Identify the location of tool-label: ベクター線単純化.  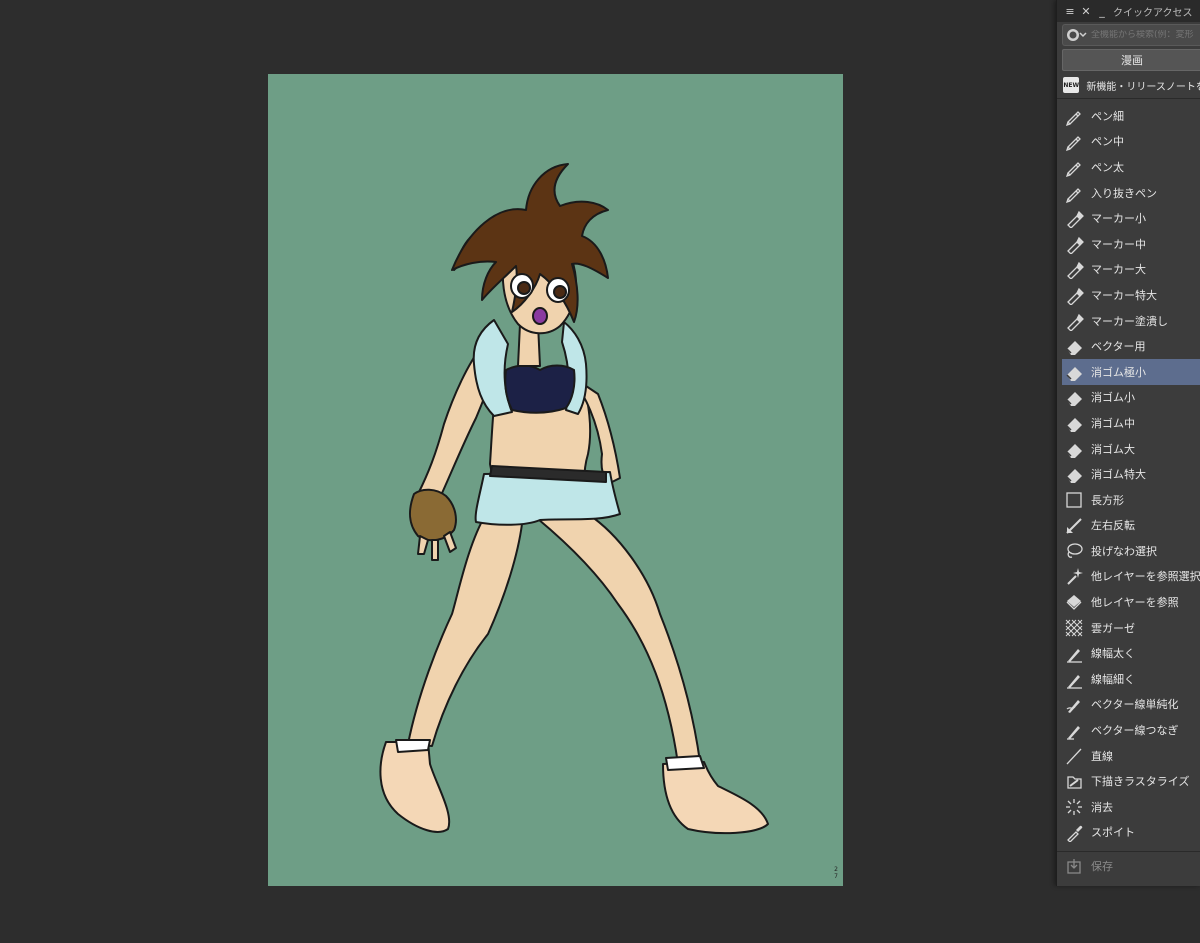
(1135, 705).